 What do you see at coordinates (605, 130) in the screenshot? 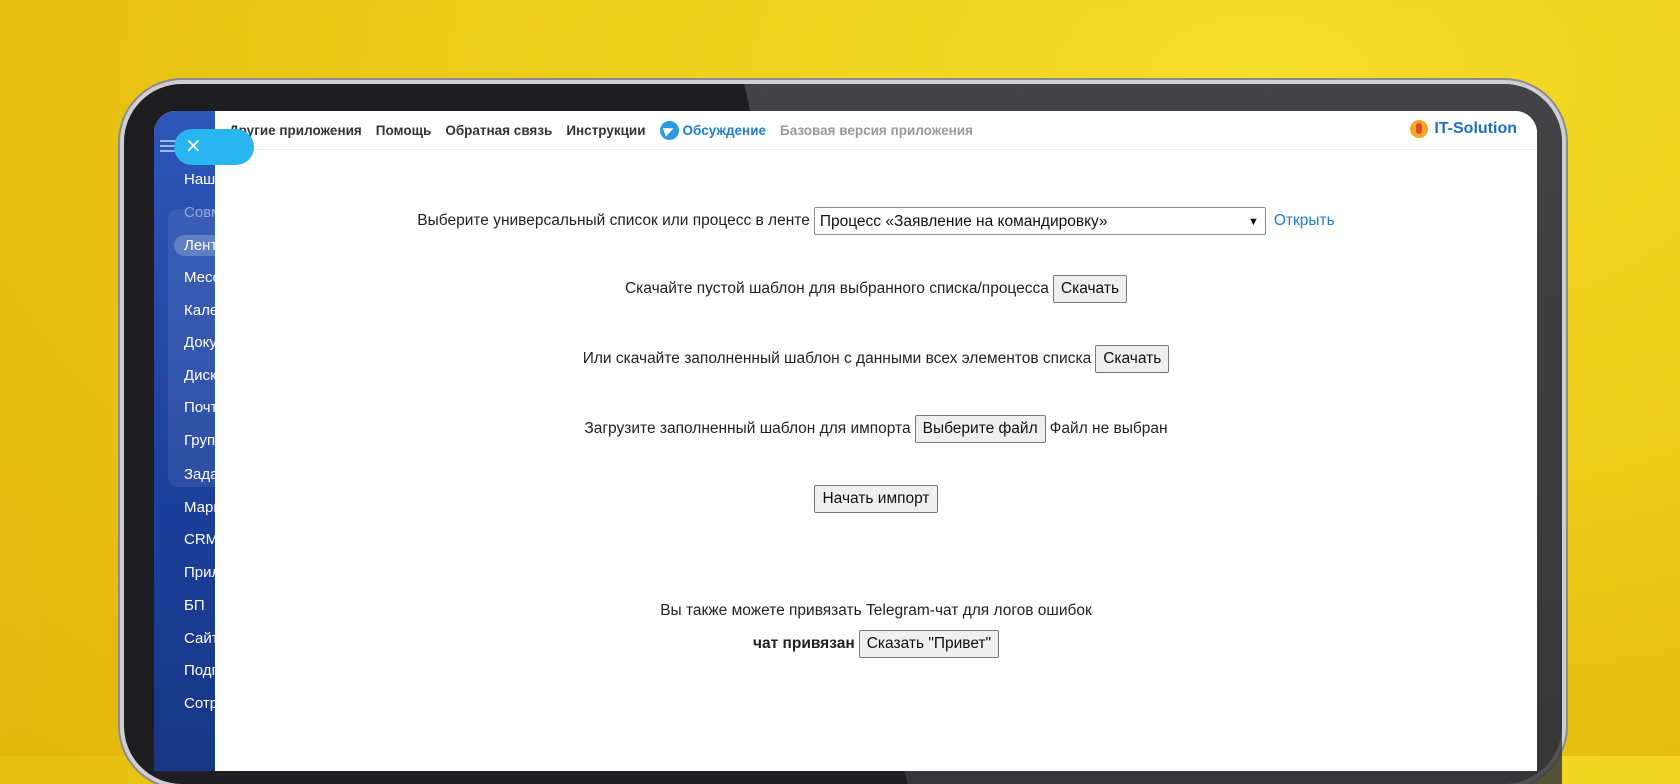
I see `nav-instructions: Инструкции` at bounding box center [605, 130].